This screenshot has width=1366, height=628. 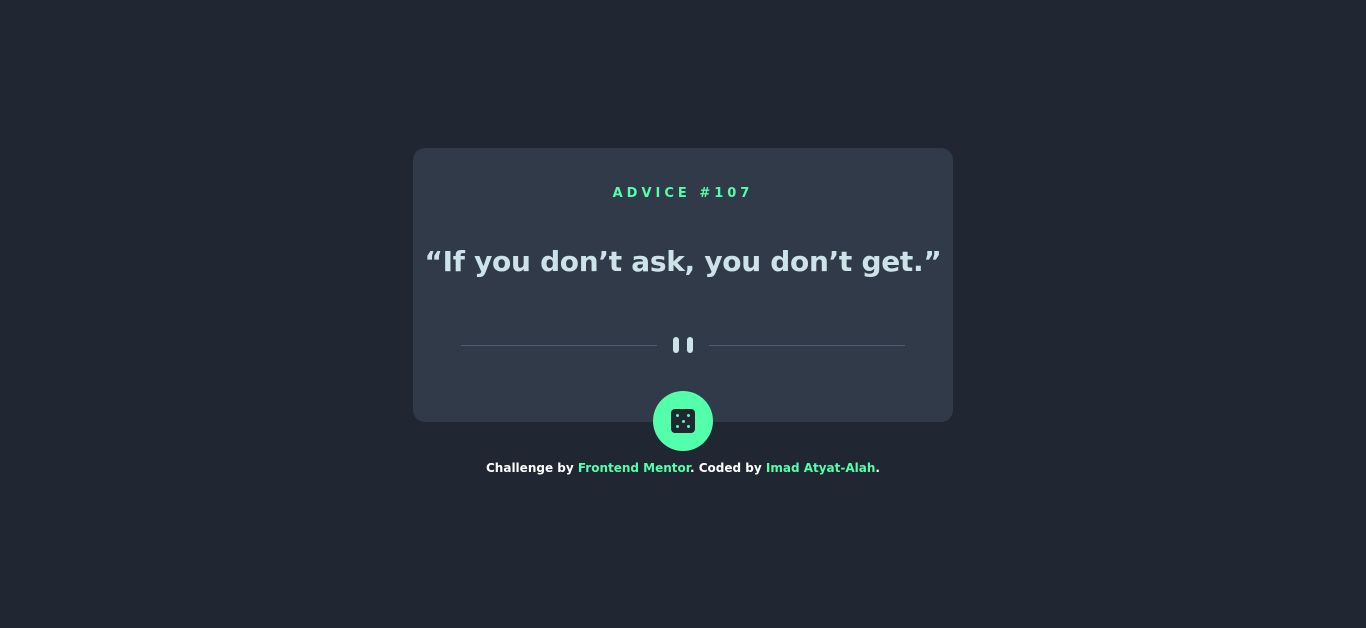 I want to click on generate-advice-button, so click(x=683, y=421).